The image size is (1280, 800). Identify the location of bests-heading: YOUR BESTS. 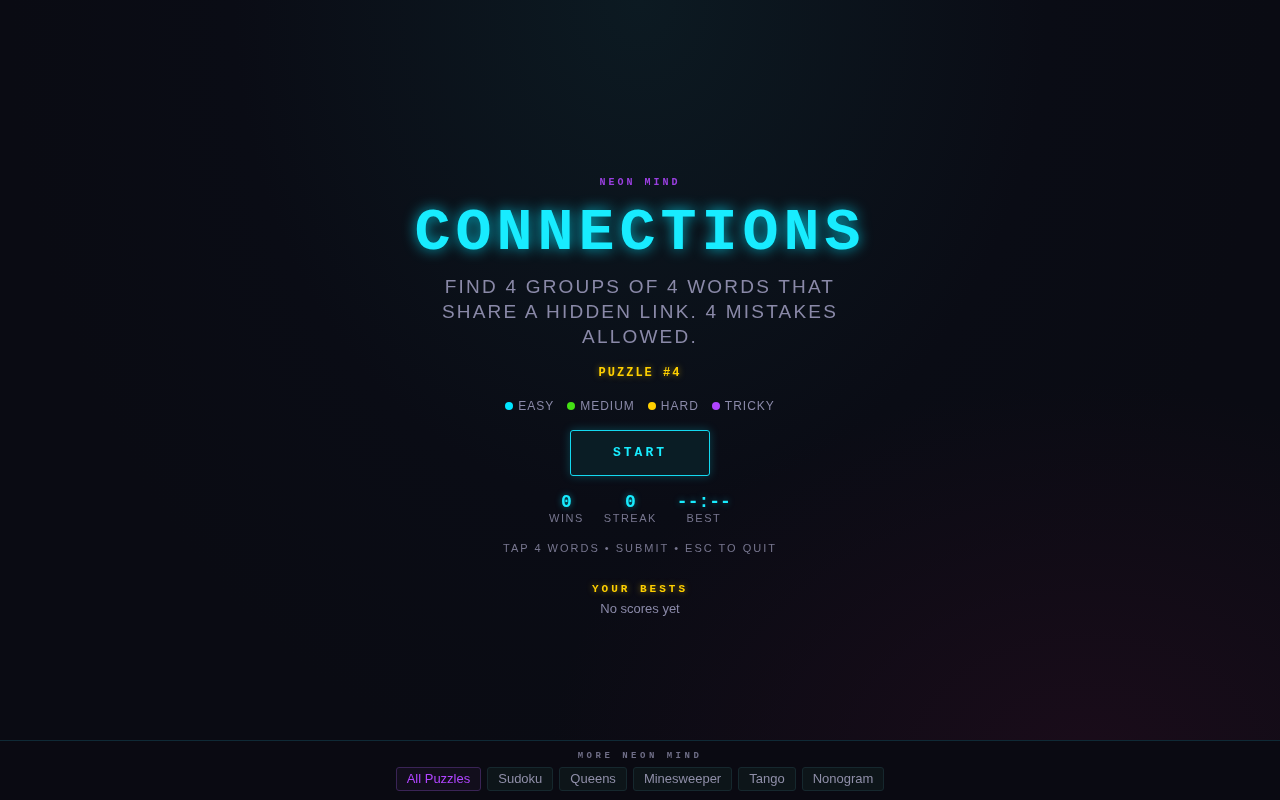
(640, 589).